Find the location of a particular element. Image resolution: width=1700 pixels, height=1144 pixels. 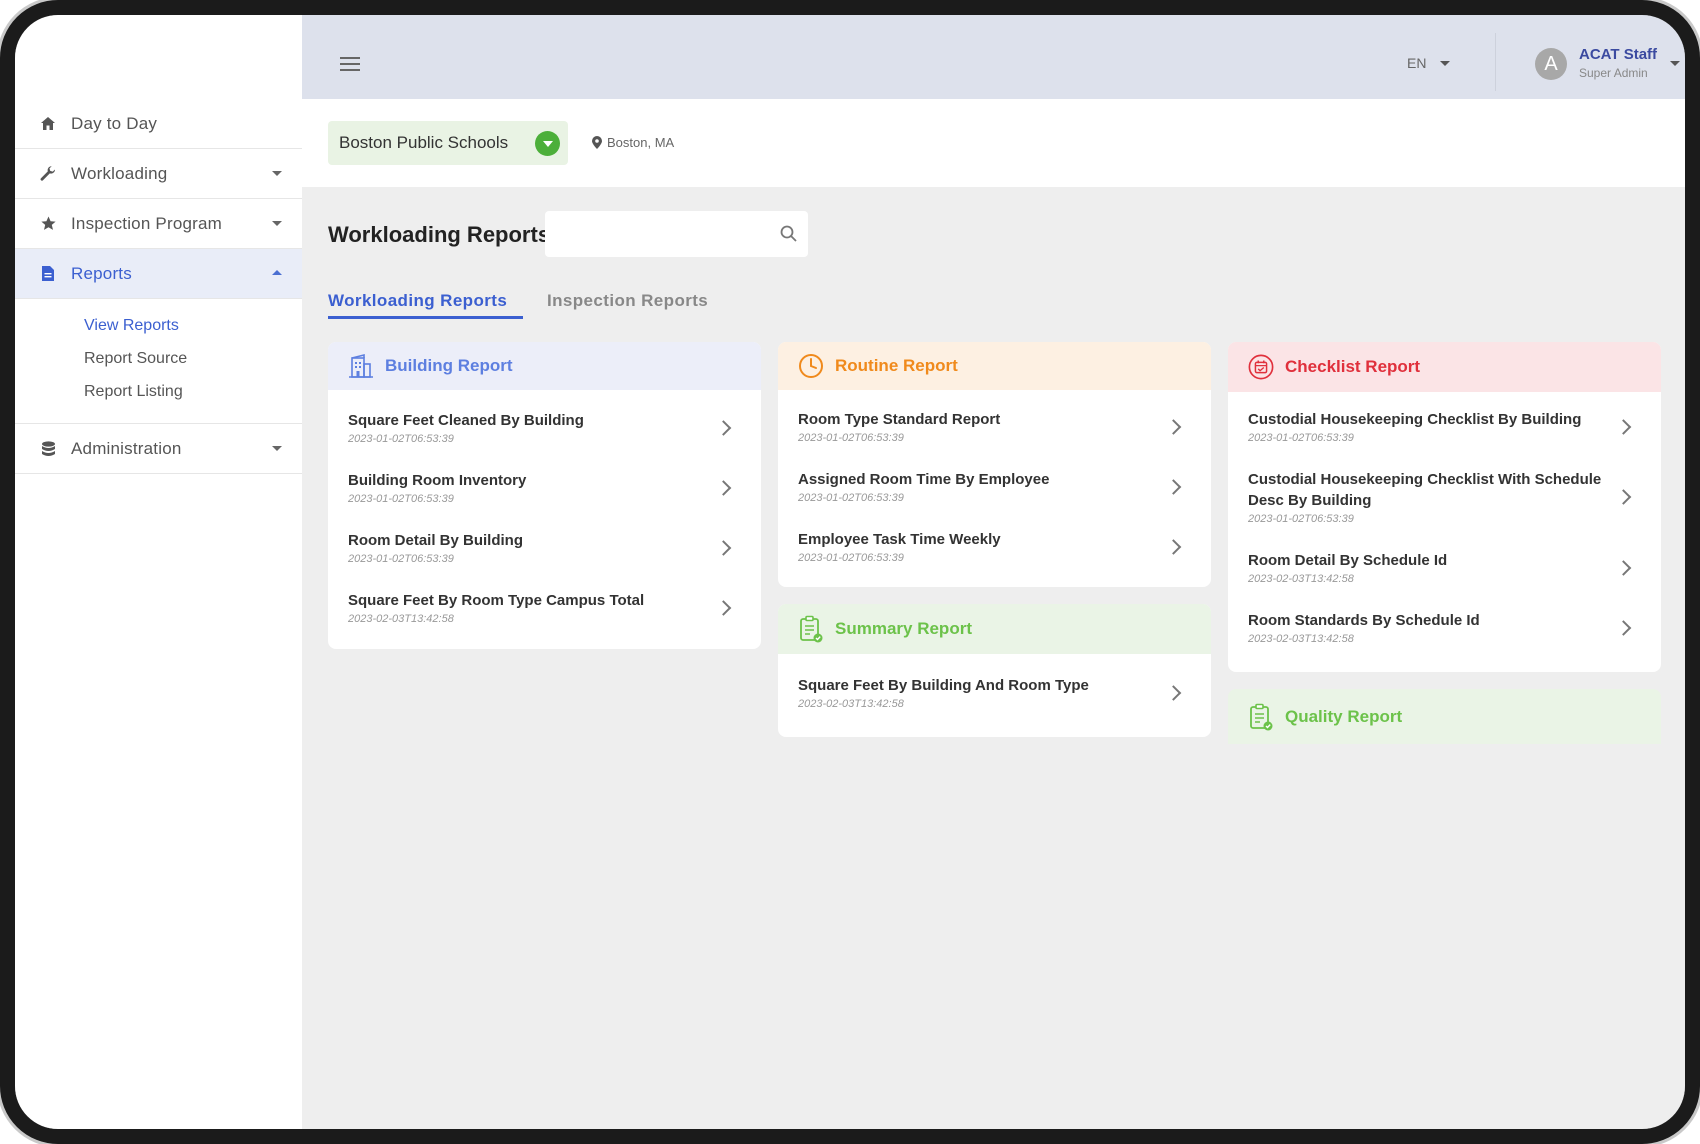

sidebar-item-label: Day to Day is located at coordinates (114, 123).